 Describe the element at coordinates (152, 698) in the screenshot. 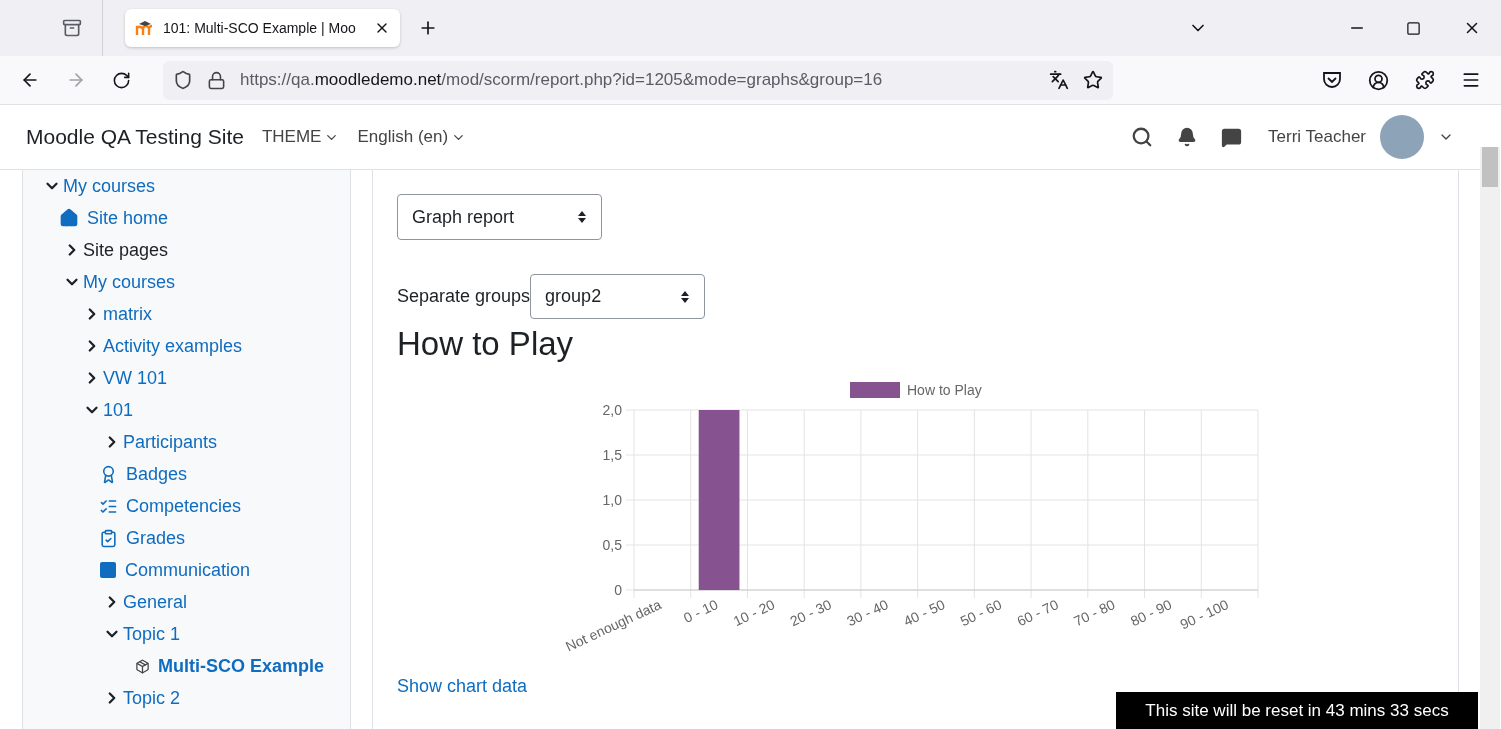

I see `nav-link: Topic 2` at that location.